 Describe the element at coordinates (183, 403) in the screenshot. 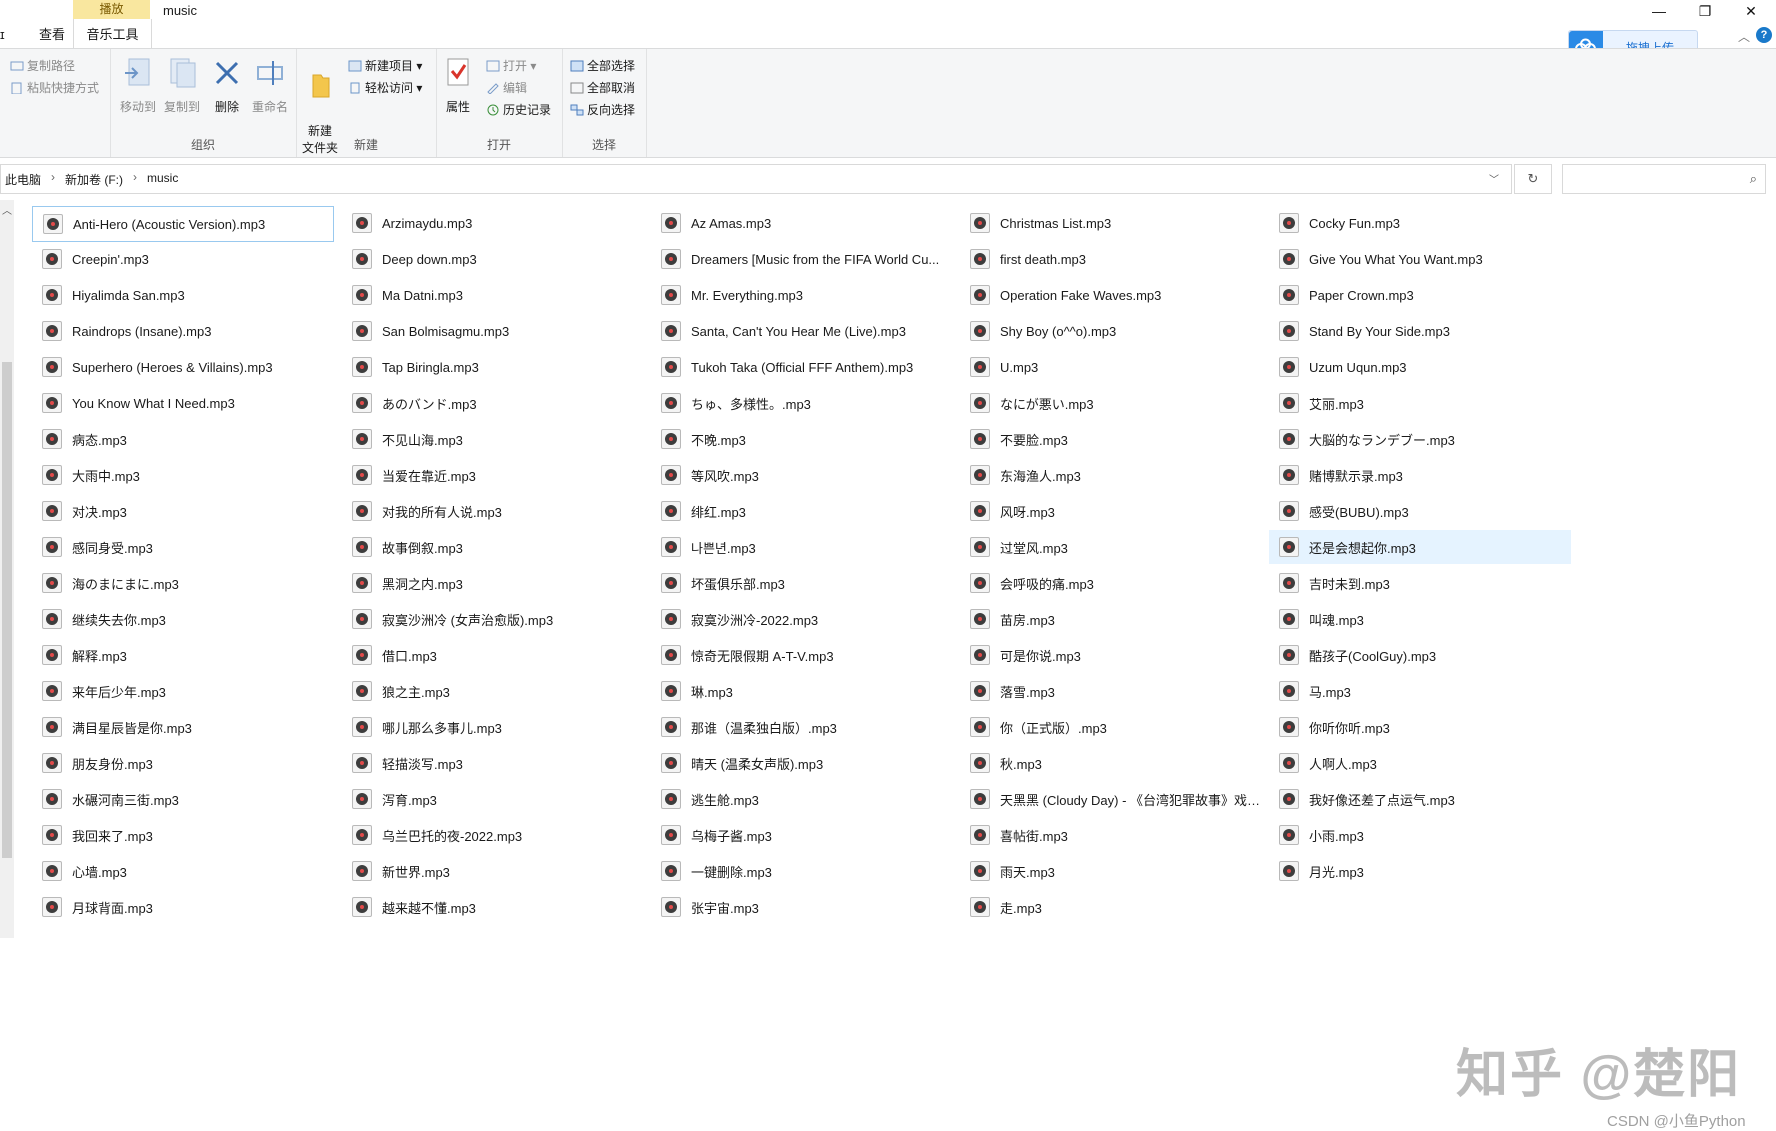

I see `file-item: You Know What I Need.mp3` at that location.